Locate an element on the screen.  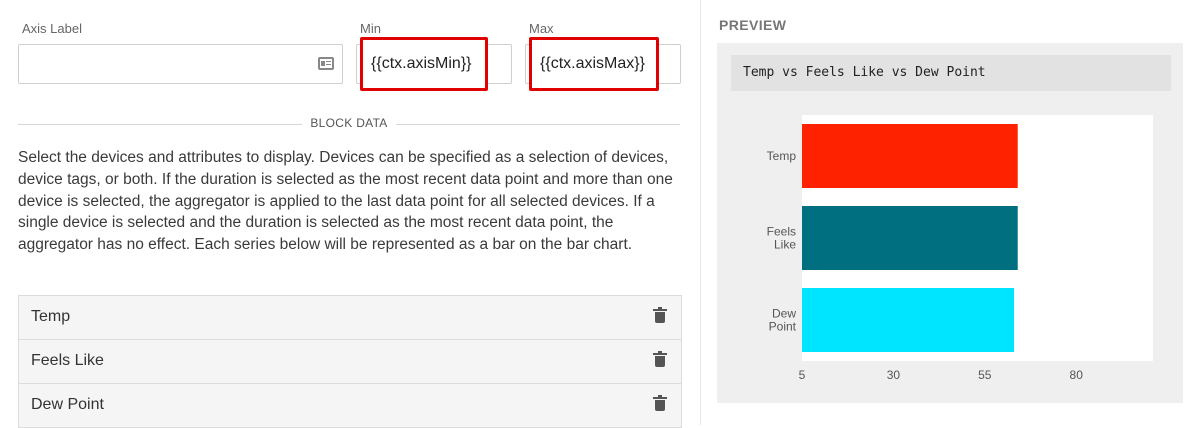
series-label: Temp is located at coordinates (51, 316).